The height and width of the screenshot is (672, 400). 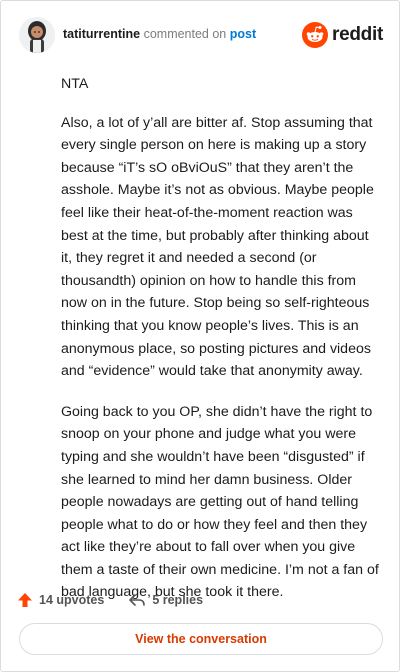 I want to click on upvote-button: 14 upvotes, so click(x=60, y=600).